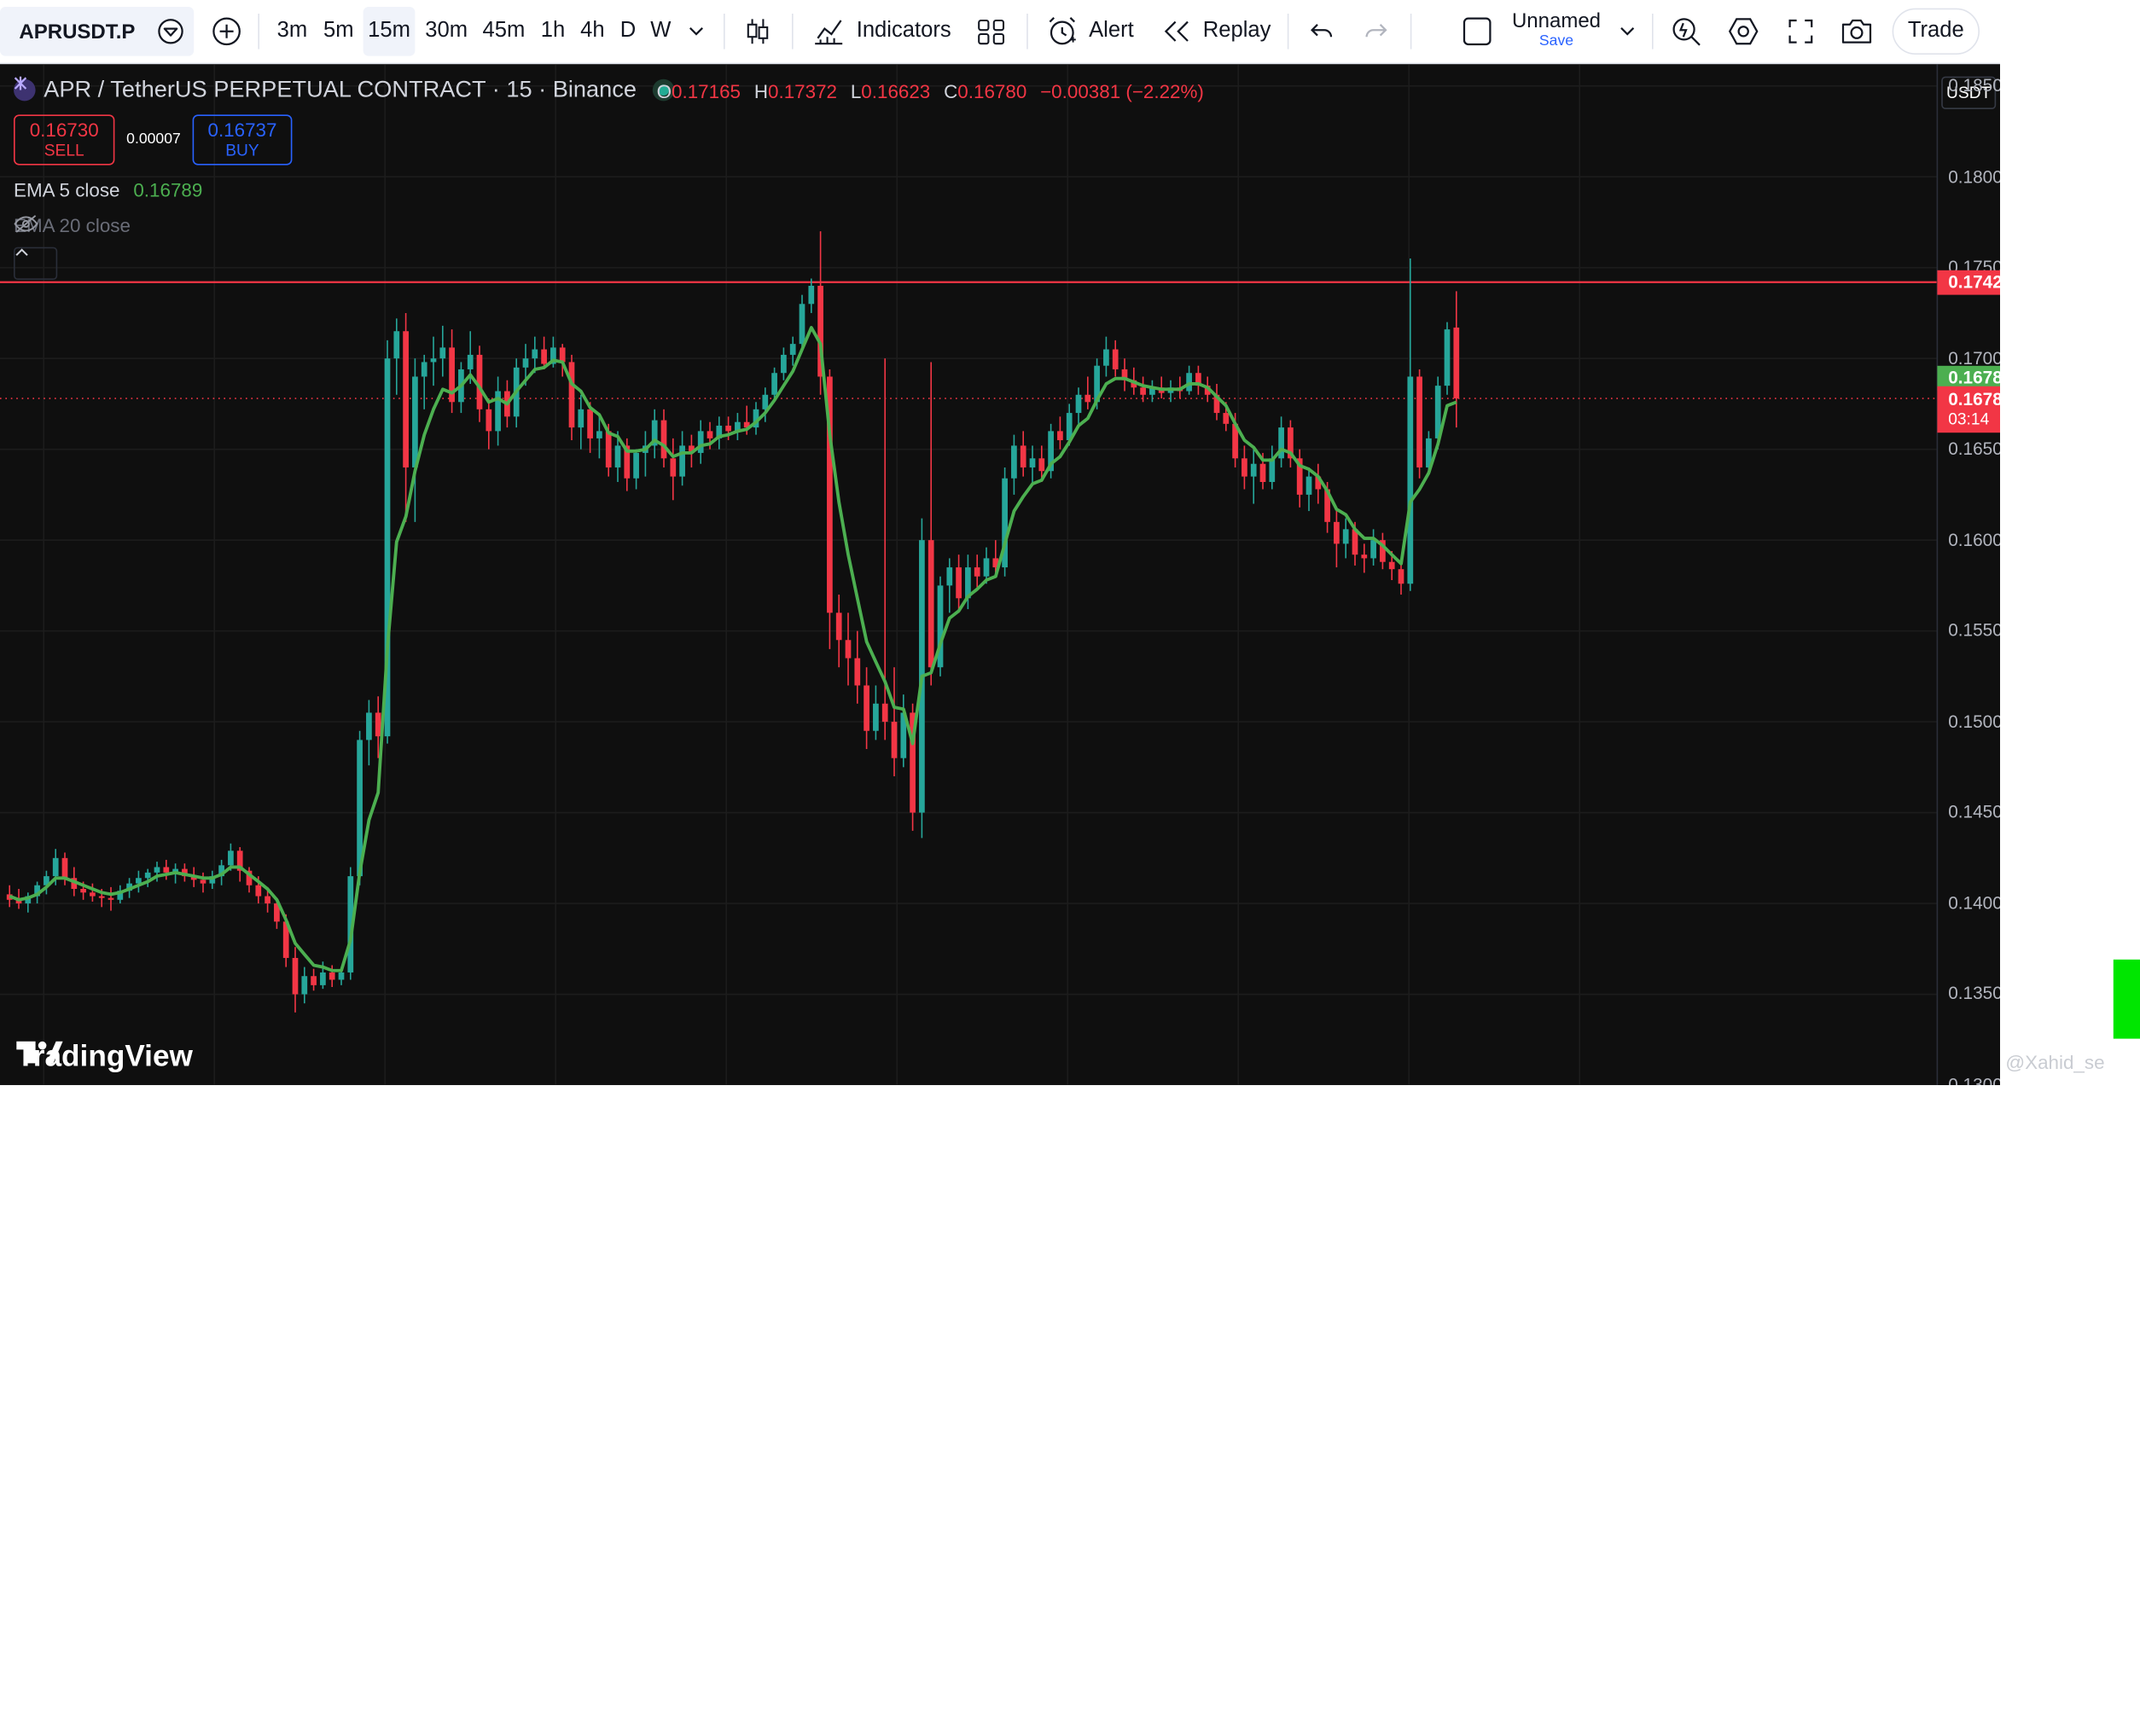  I want to click on indicators-label: Indicators, so click(904, 31).